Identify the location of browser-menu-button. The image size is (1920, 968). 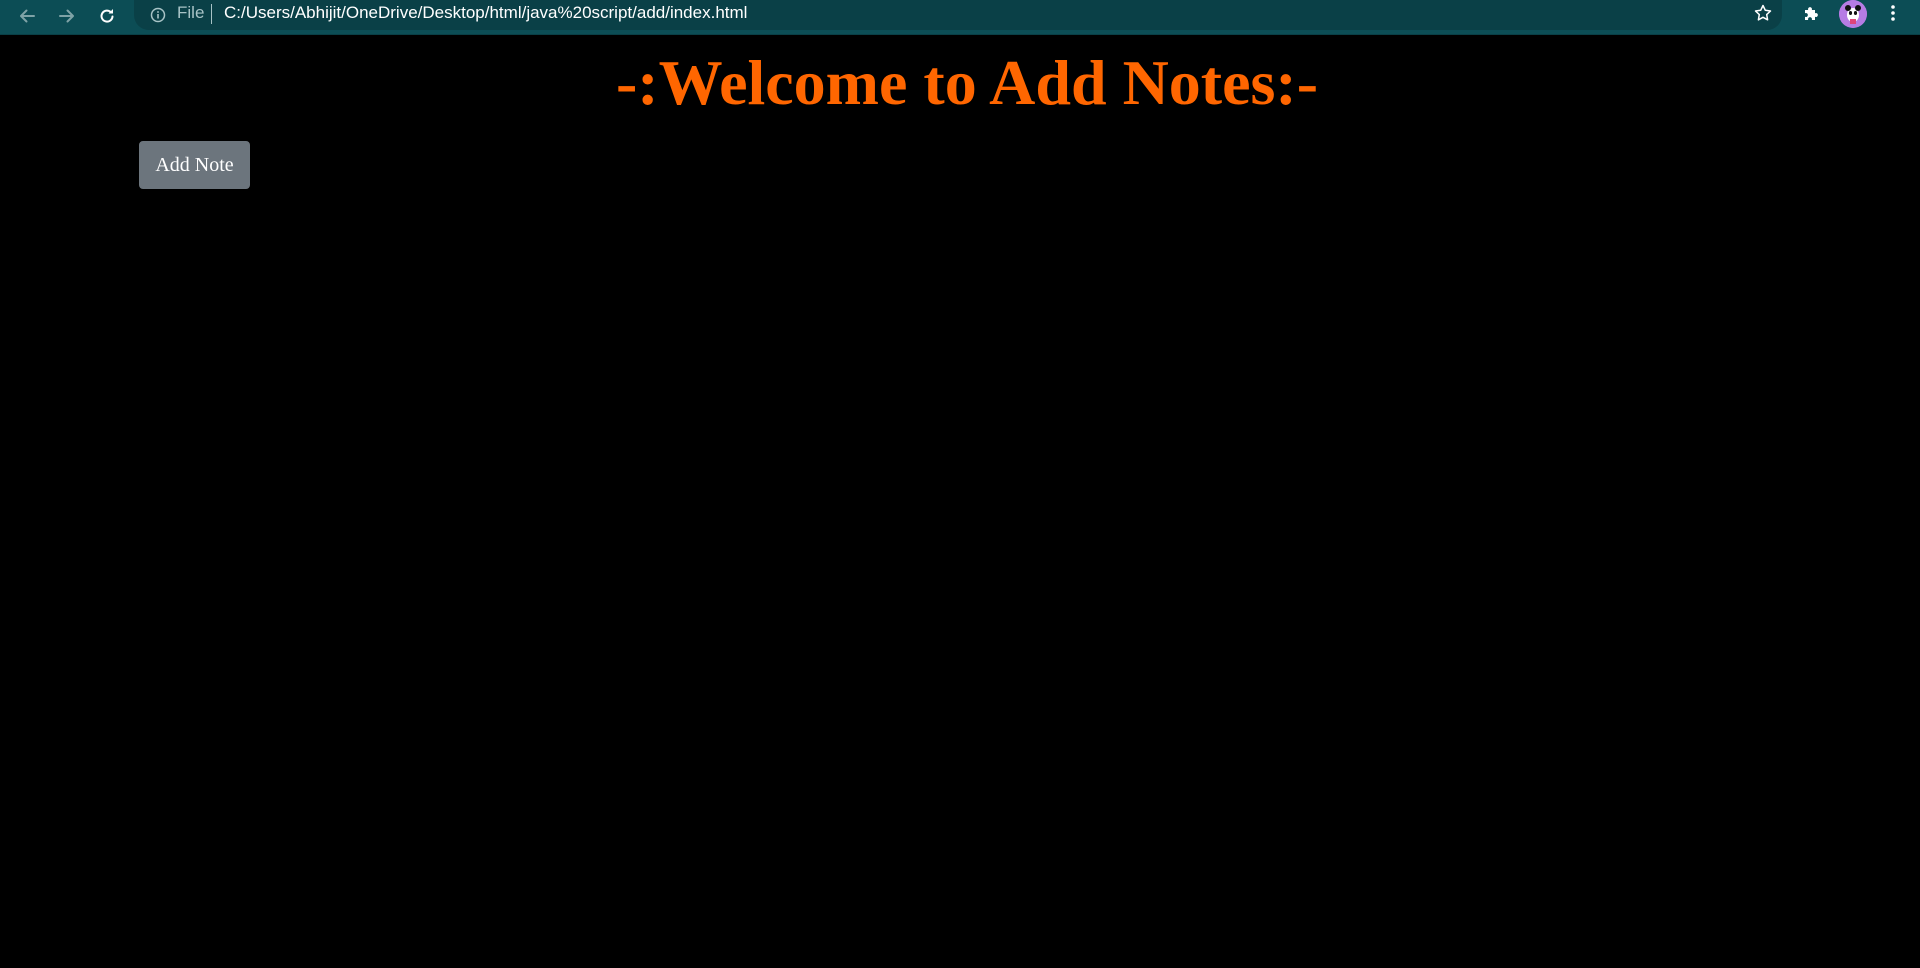
(1893, 15).